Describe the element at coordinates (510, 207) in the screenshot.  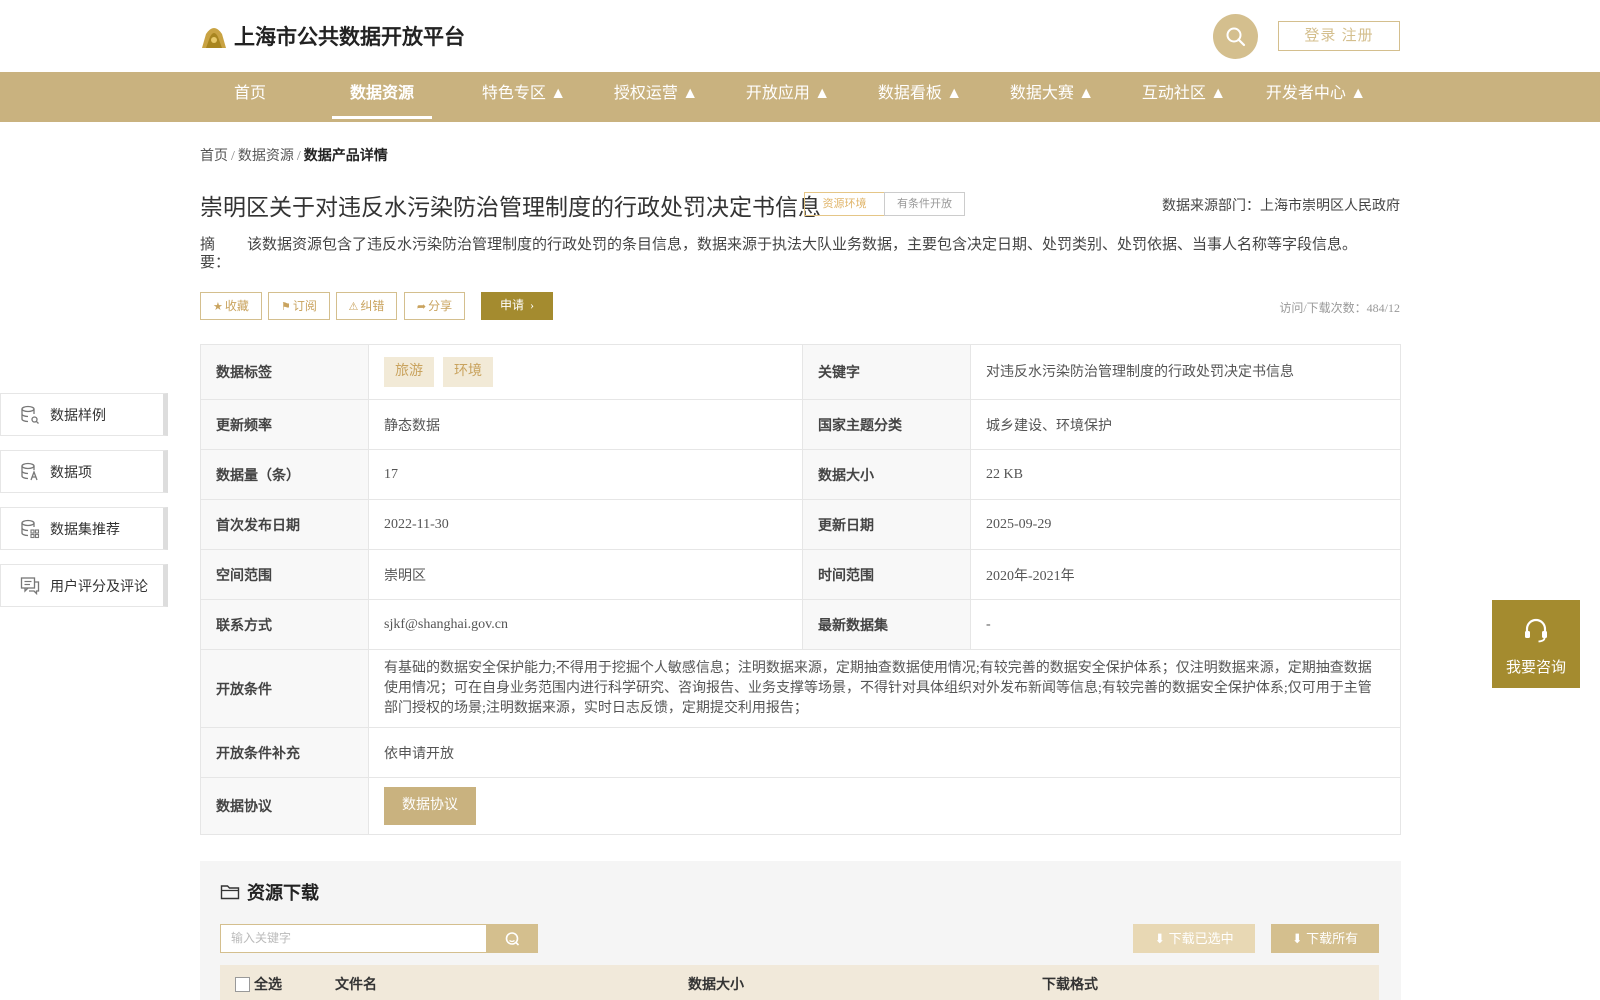
I see `dataset-title: 崇明区关于对违反水污染防治管理制度的行政处罚决定书信息` at that location.